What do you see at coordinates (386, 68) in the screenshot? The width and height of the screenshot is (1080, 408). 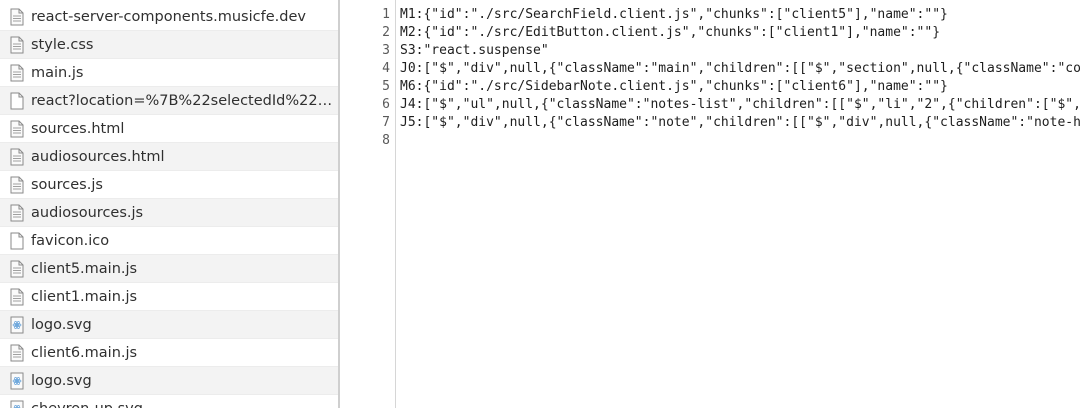 I see `line-number: 4` at bounding box center [386, 68].